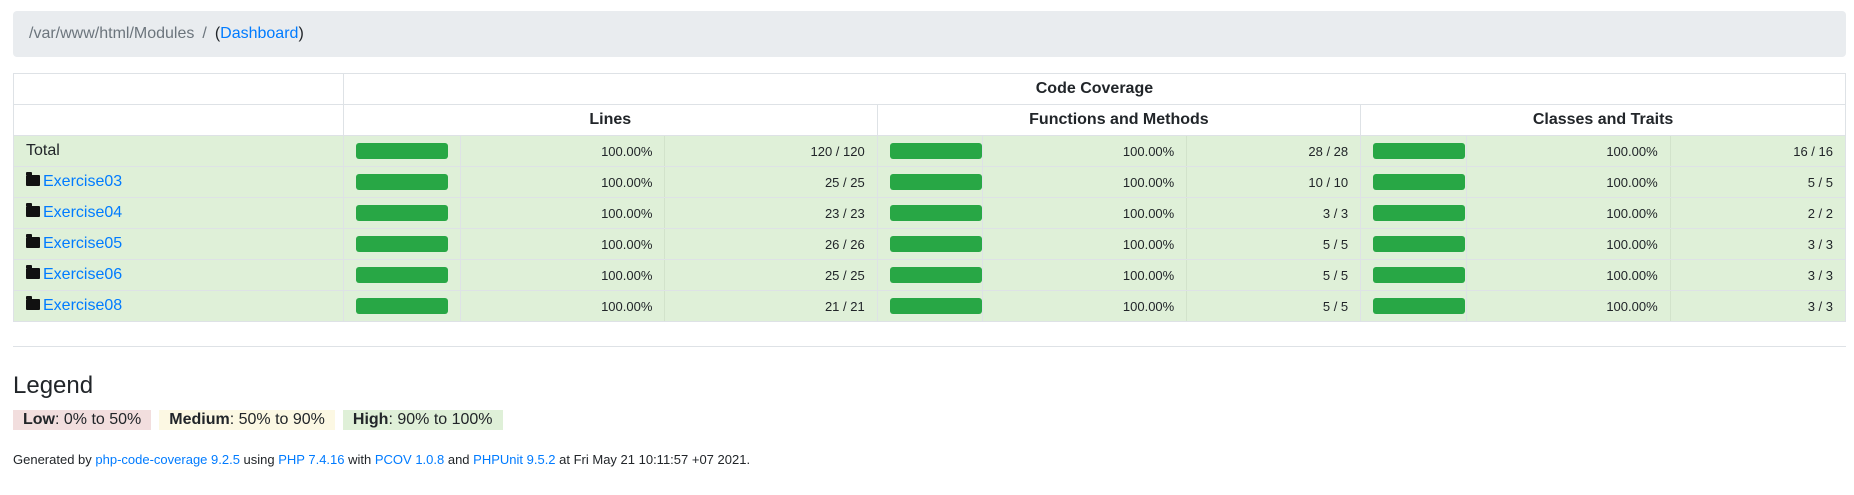  I want to click on header-empty, so click(178, 89).